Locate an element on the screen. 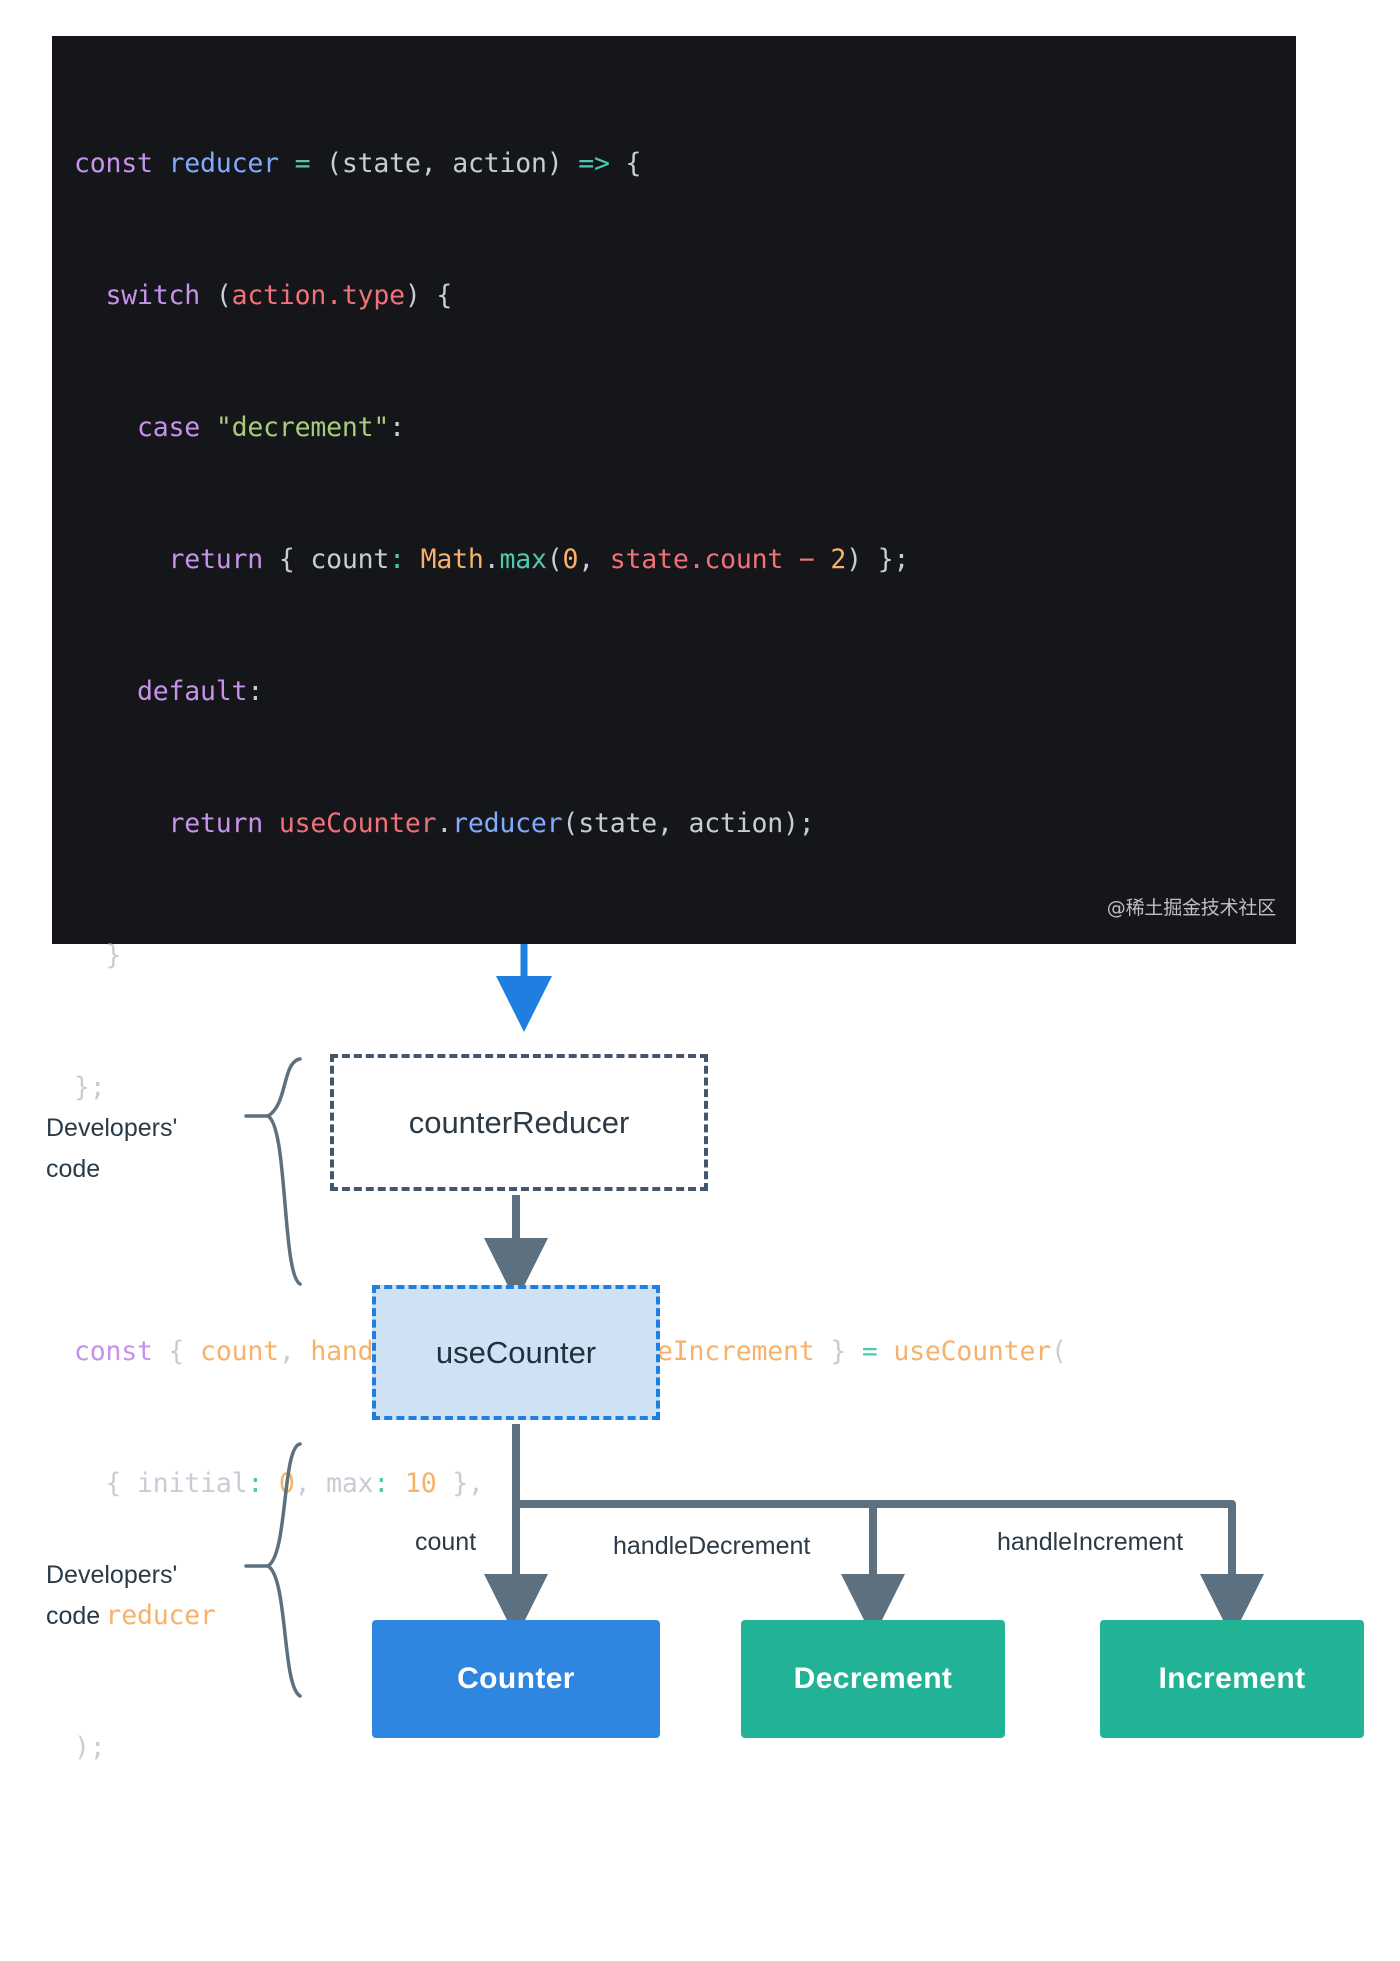 The height and width of the screenshot is (1961, 1400). code-line-5: default: is located at coordinates (200, 691).